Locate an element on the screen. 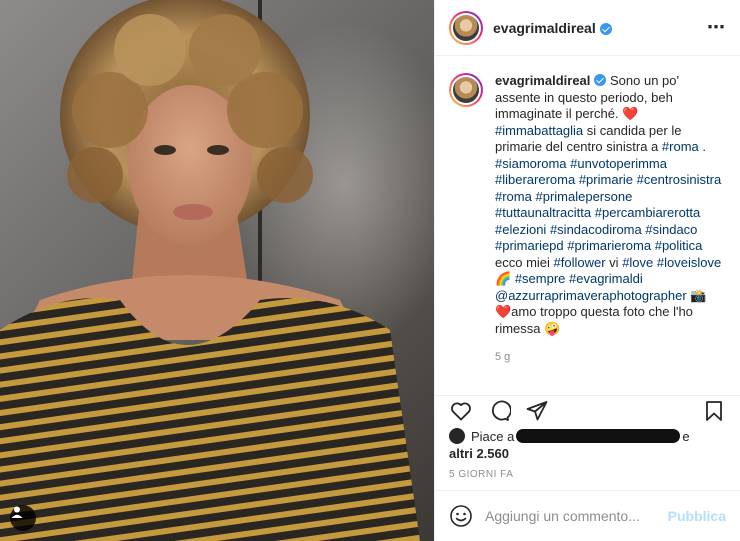 The height and width of the screenshot is (541, 740). caption-text-segment: vi is located at coordinates (614, 262).